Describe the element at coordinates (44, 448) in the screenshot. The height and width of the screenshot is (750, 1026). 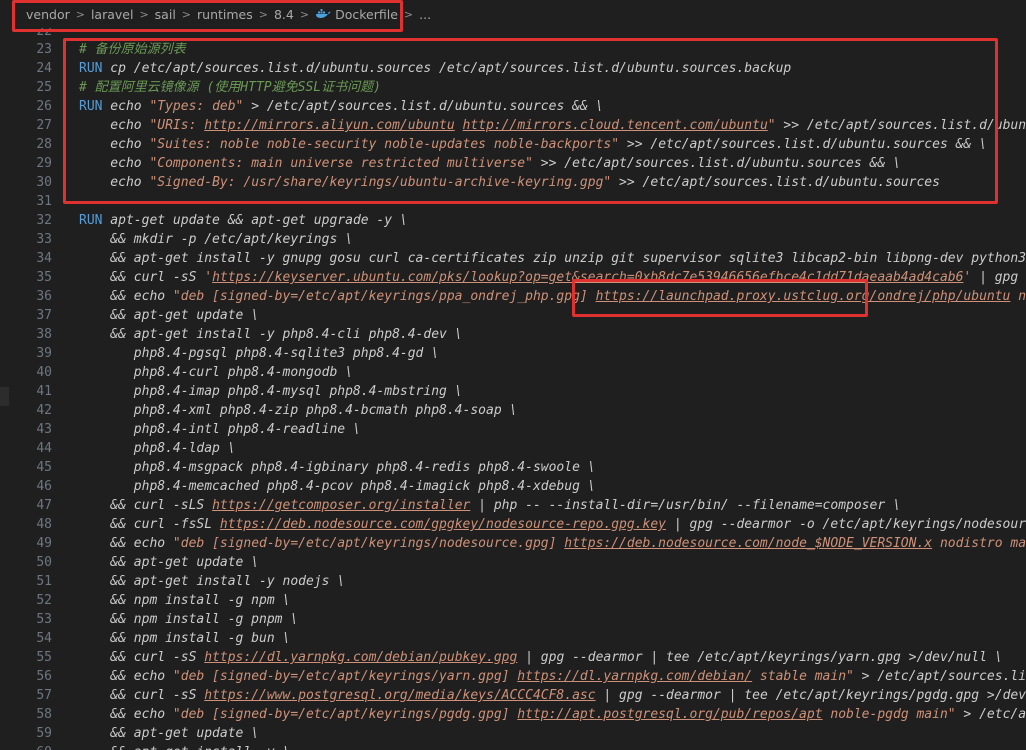
I see `line-number: 44` at that location.